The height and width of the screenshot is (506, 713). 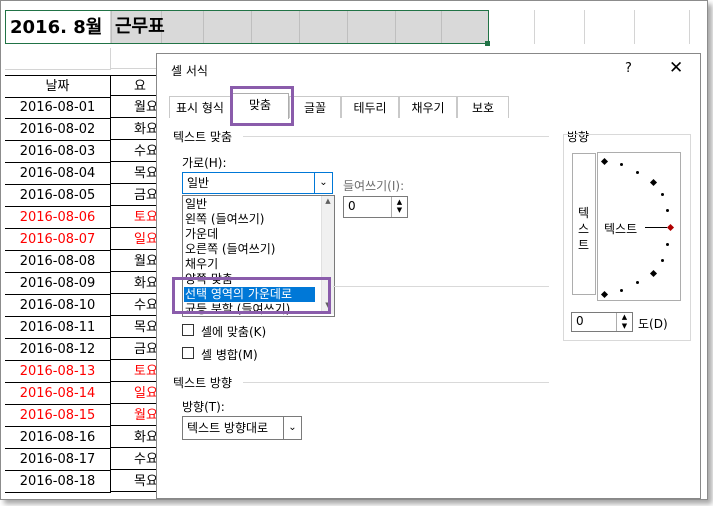 I want to click on date-cell: 2016-08-06, so click(x=58, y=218).